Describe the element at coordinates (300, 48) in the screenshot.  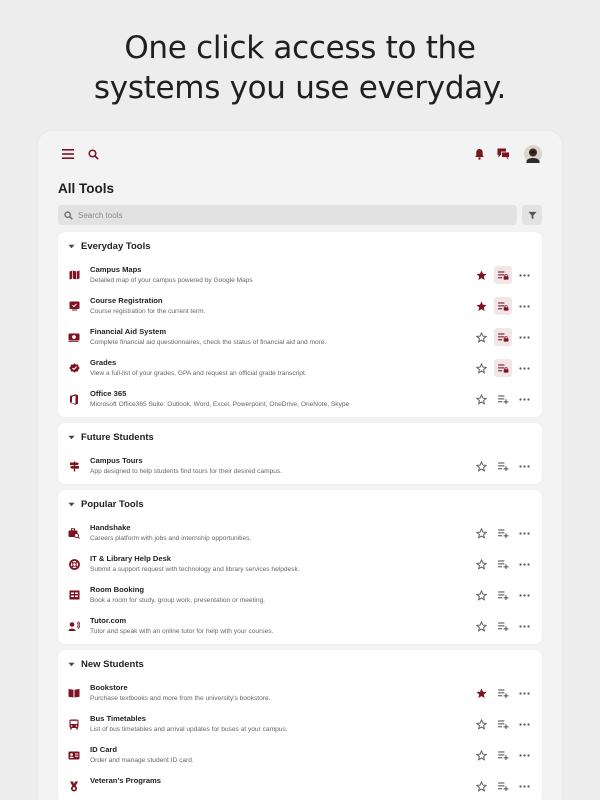
I see `headline-line-1: One click access to the` at that location.